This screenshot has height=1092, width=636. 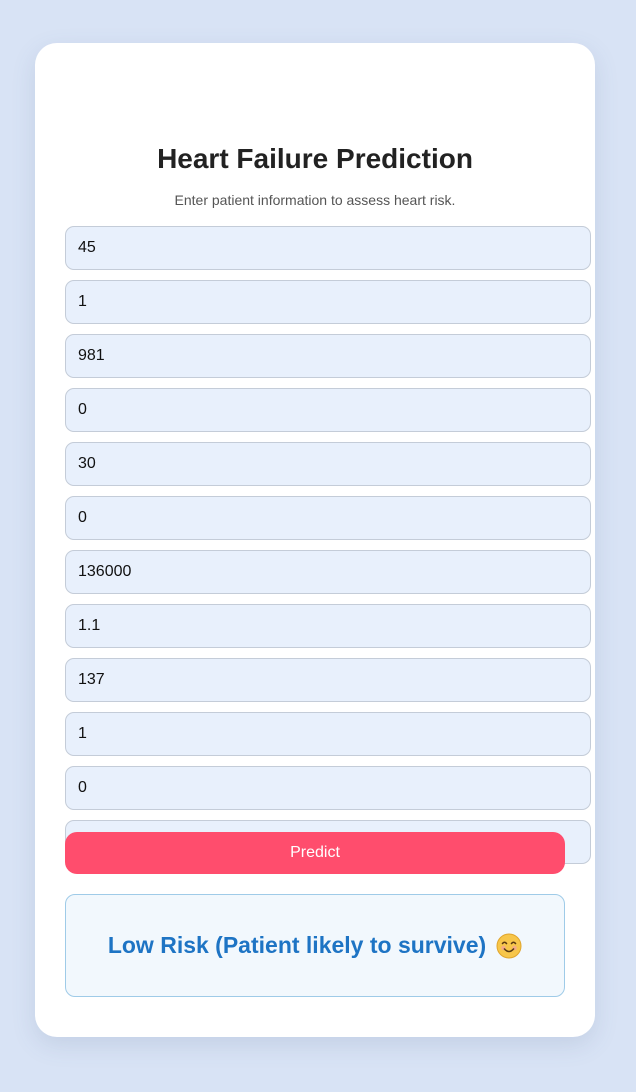 I want to click on predict-button: Predict, so click(x=315, y=853).